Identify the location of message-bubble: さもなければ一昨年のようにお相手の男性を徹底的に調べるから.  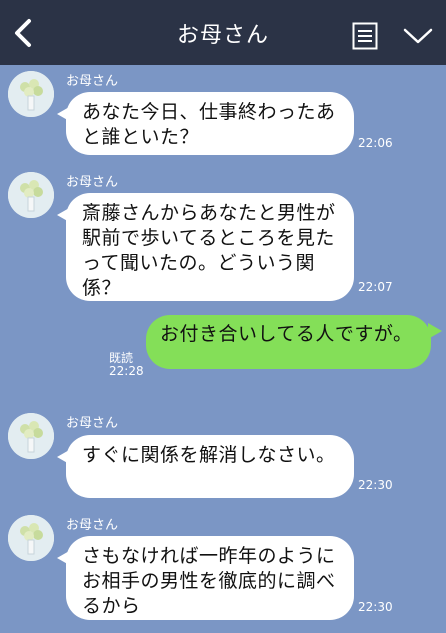
(205, 578).